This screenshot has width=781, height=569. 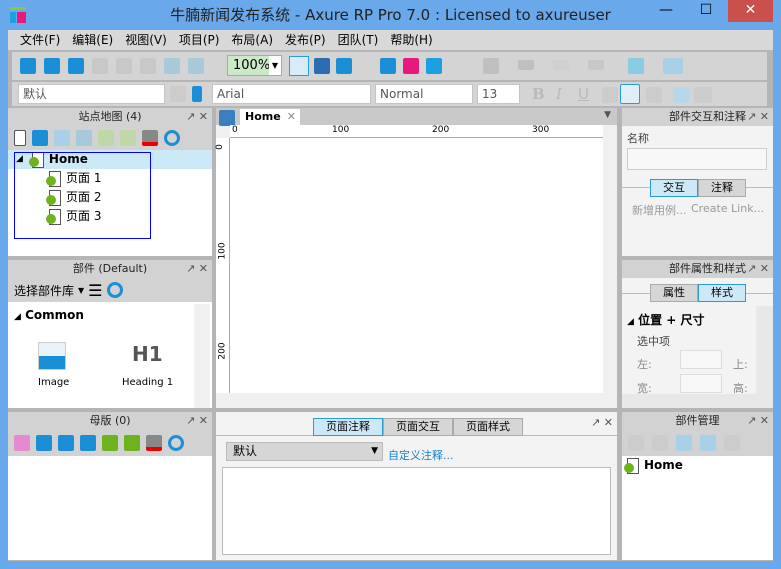 What do you see at coordinates (674, 293) in the screenshot?
I see `tab-properties: 属性` at bounding box center [674, 293].